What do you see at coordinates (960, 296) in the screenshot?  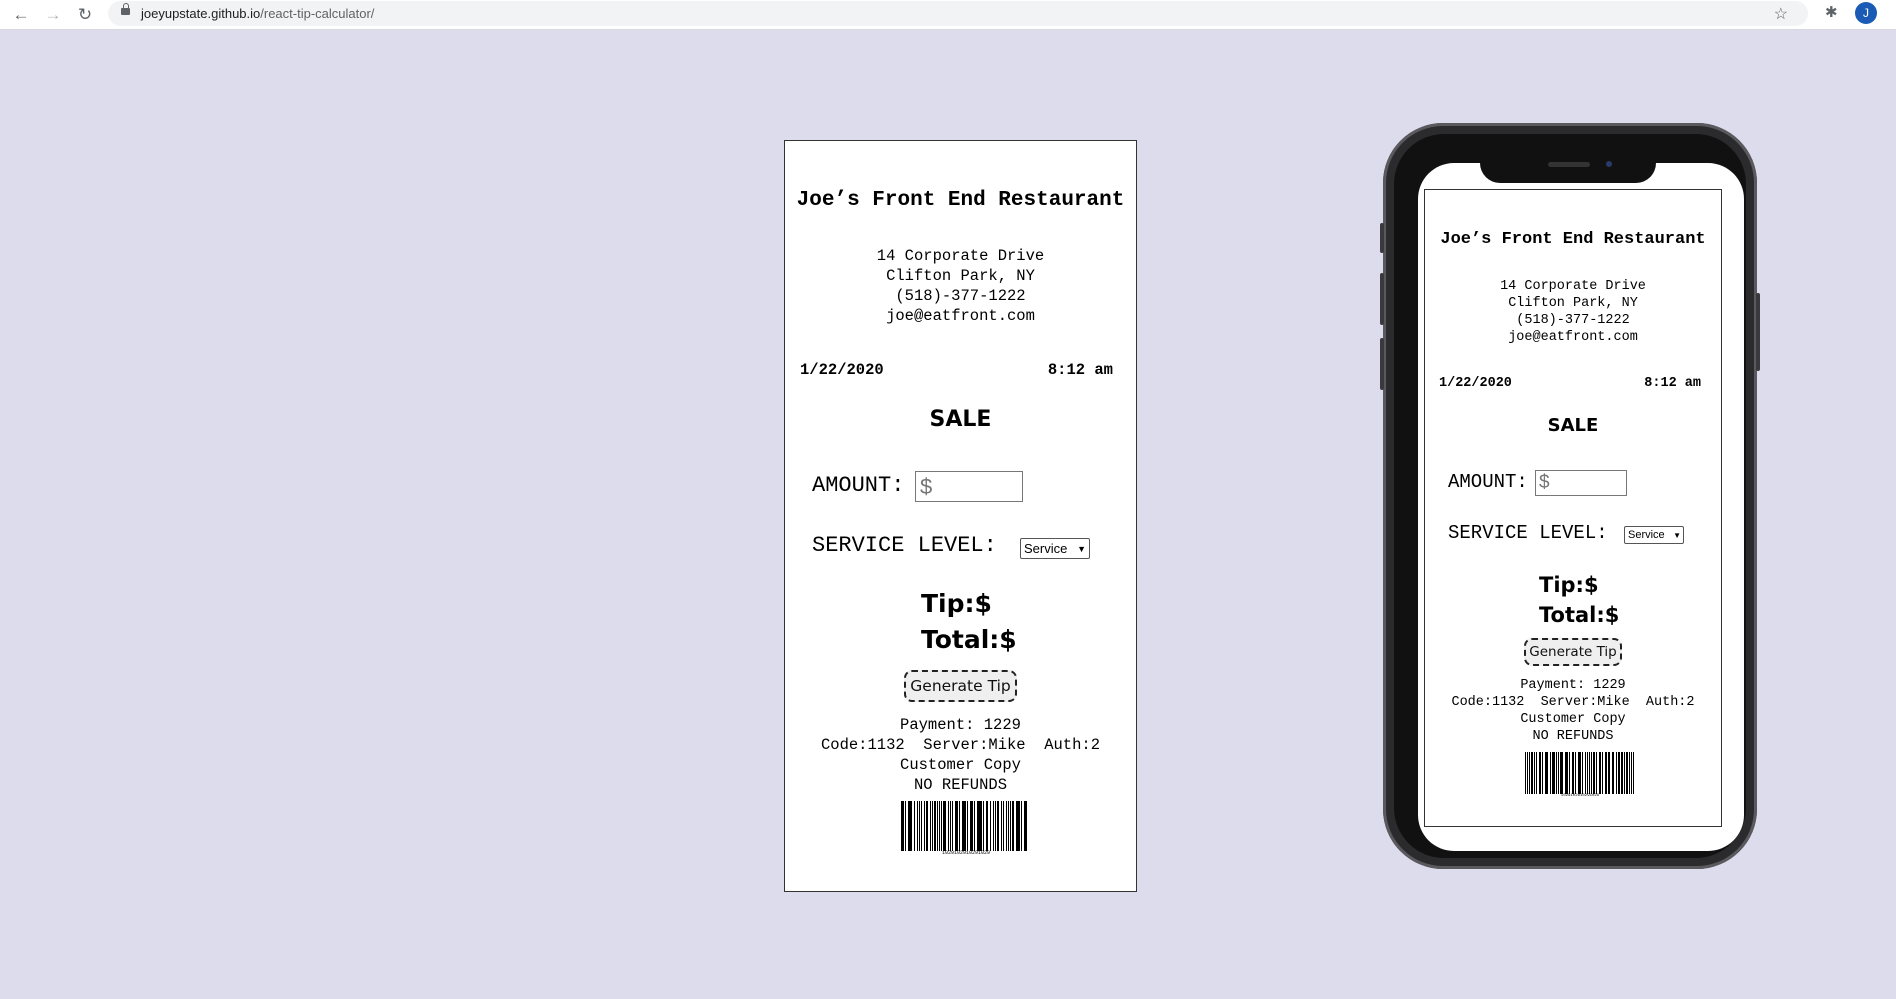 I see `phone-number: (518)-377-1222` at bounding box center [960, 296].